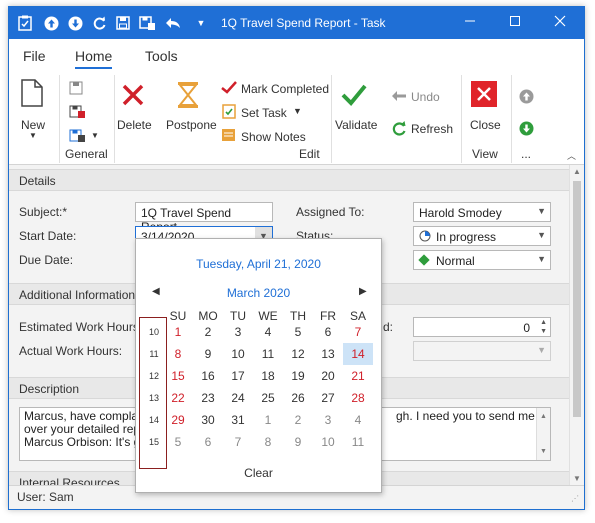 The height and width of the screenshot is (523, 595). I want to click on set-task-button: Set Task, so click(264, 113).